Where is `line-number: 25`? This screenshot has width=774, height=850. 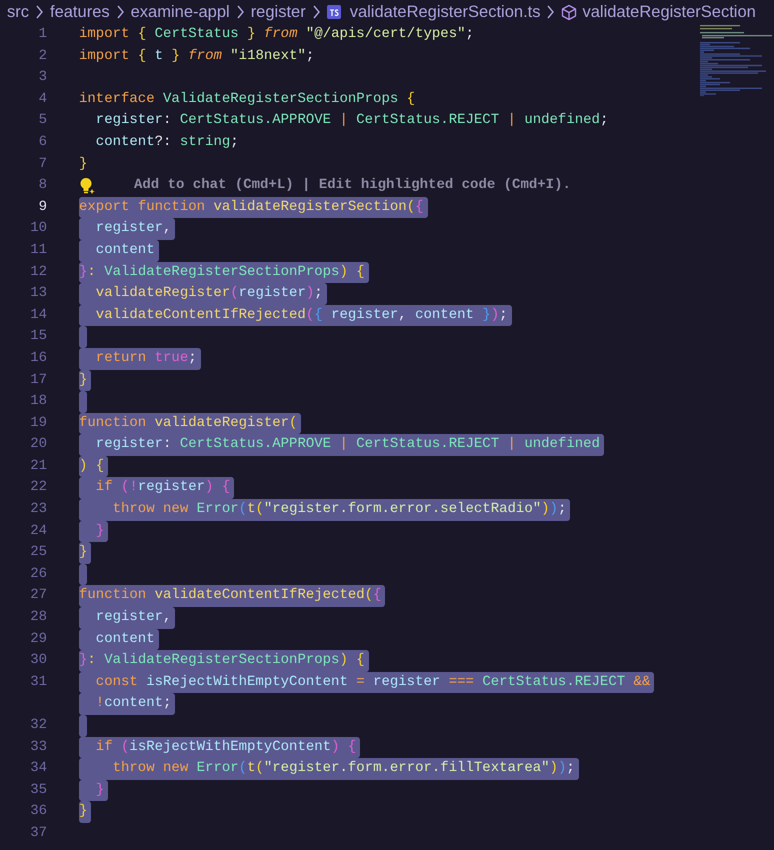
line-number: 25 is located at coordinates (38, 552).